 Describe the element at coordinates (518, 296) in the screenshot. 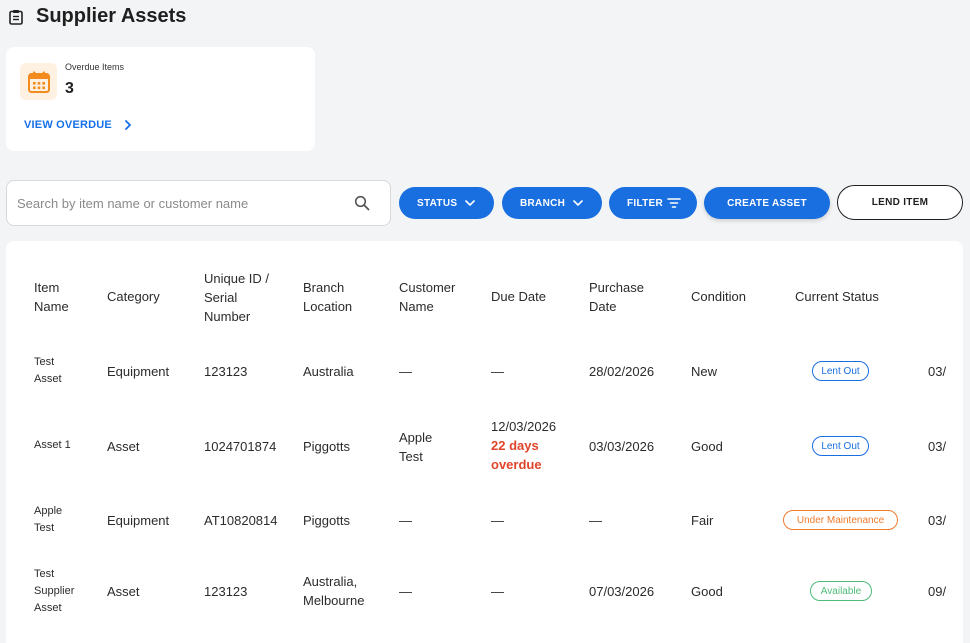

I see `header-due-date: Due Date` at that location.